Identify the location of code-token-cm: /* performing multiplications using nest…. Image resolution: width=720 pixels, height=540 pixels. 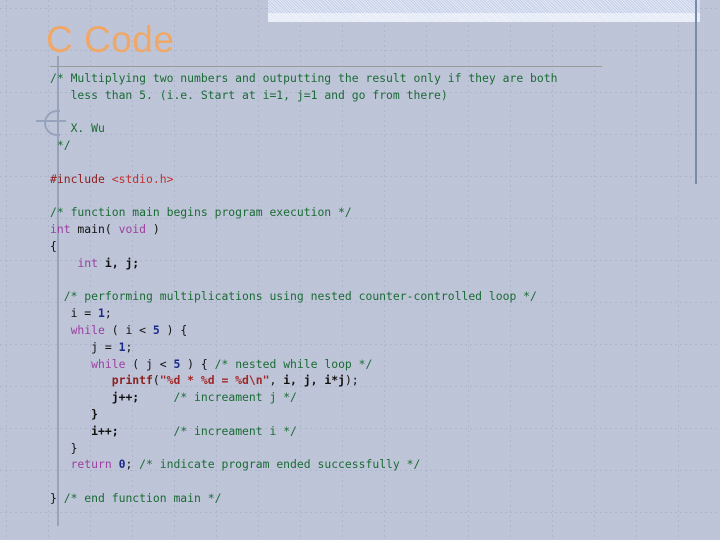
(293, 296).